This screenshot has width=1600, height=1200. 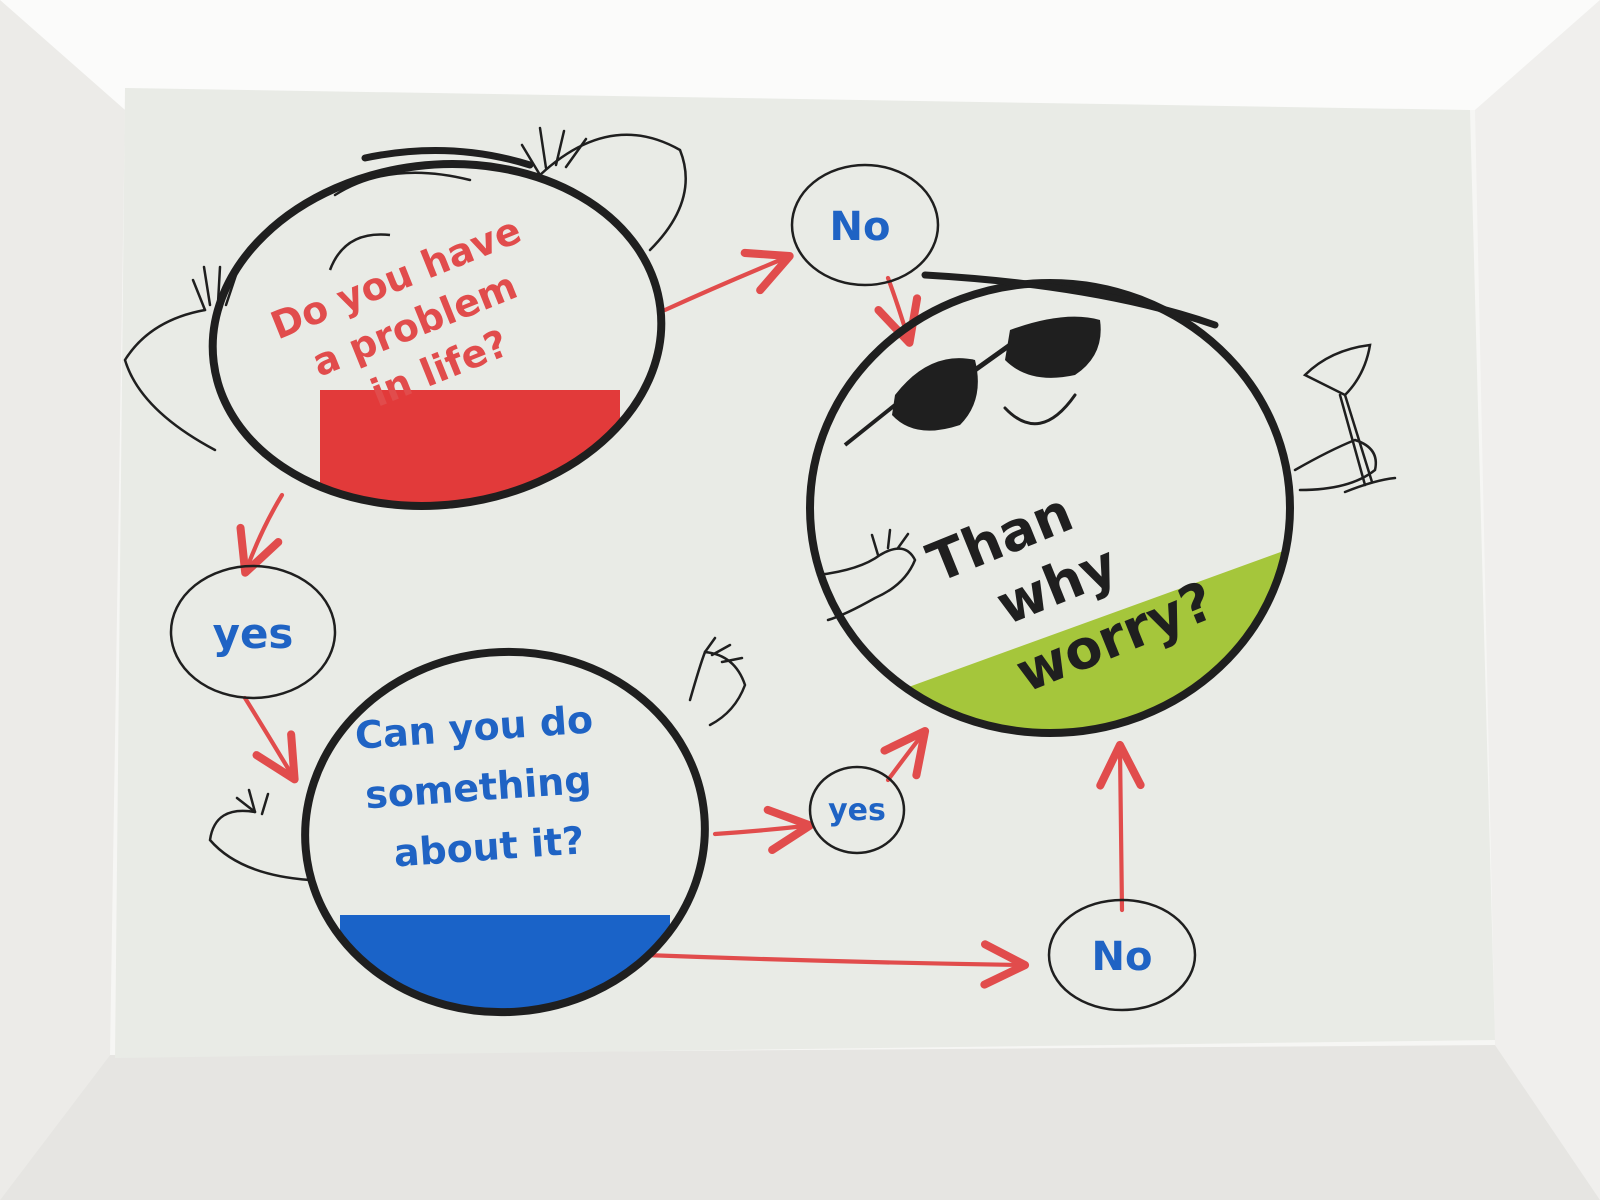 I want to click on node-question: Can you do something about it?, so click(x=485, y=786).